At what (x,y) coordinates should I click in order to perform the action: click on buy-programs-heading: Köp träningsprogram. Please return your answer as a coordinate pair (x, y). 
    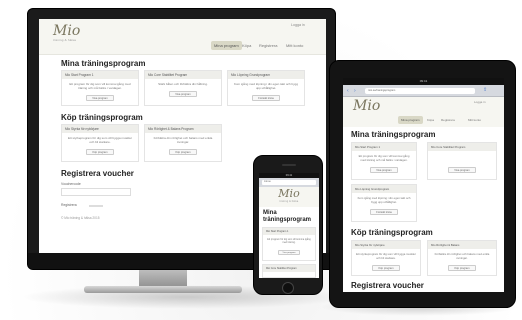
    Looking at the image, I should click on (102, 117).